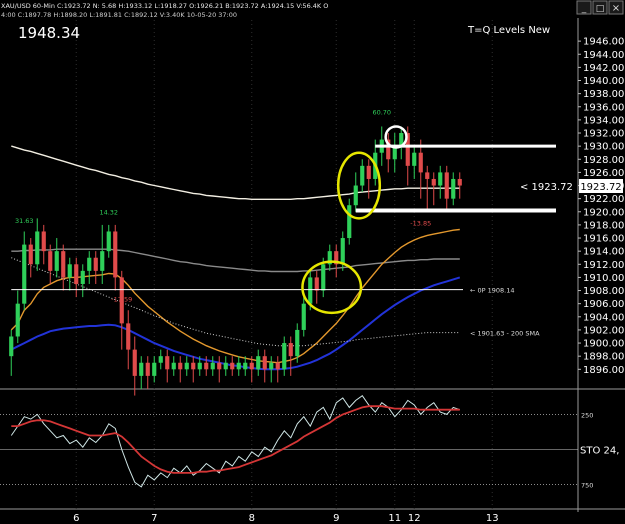 This screenshot has width=625, height=524. I want to click on x-tick-label: 7, so click(154, 518).